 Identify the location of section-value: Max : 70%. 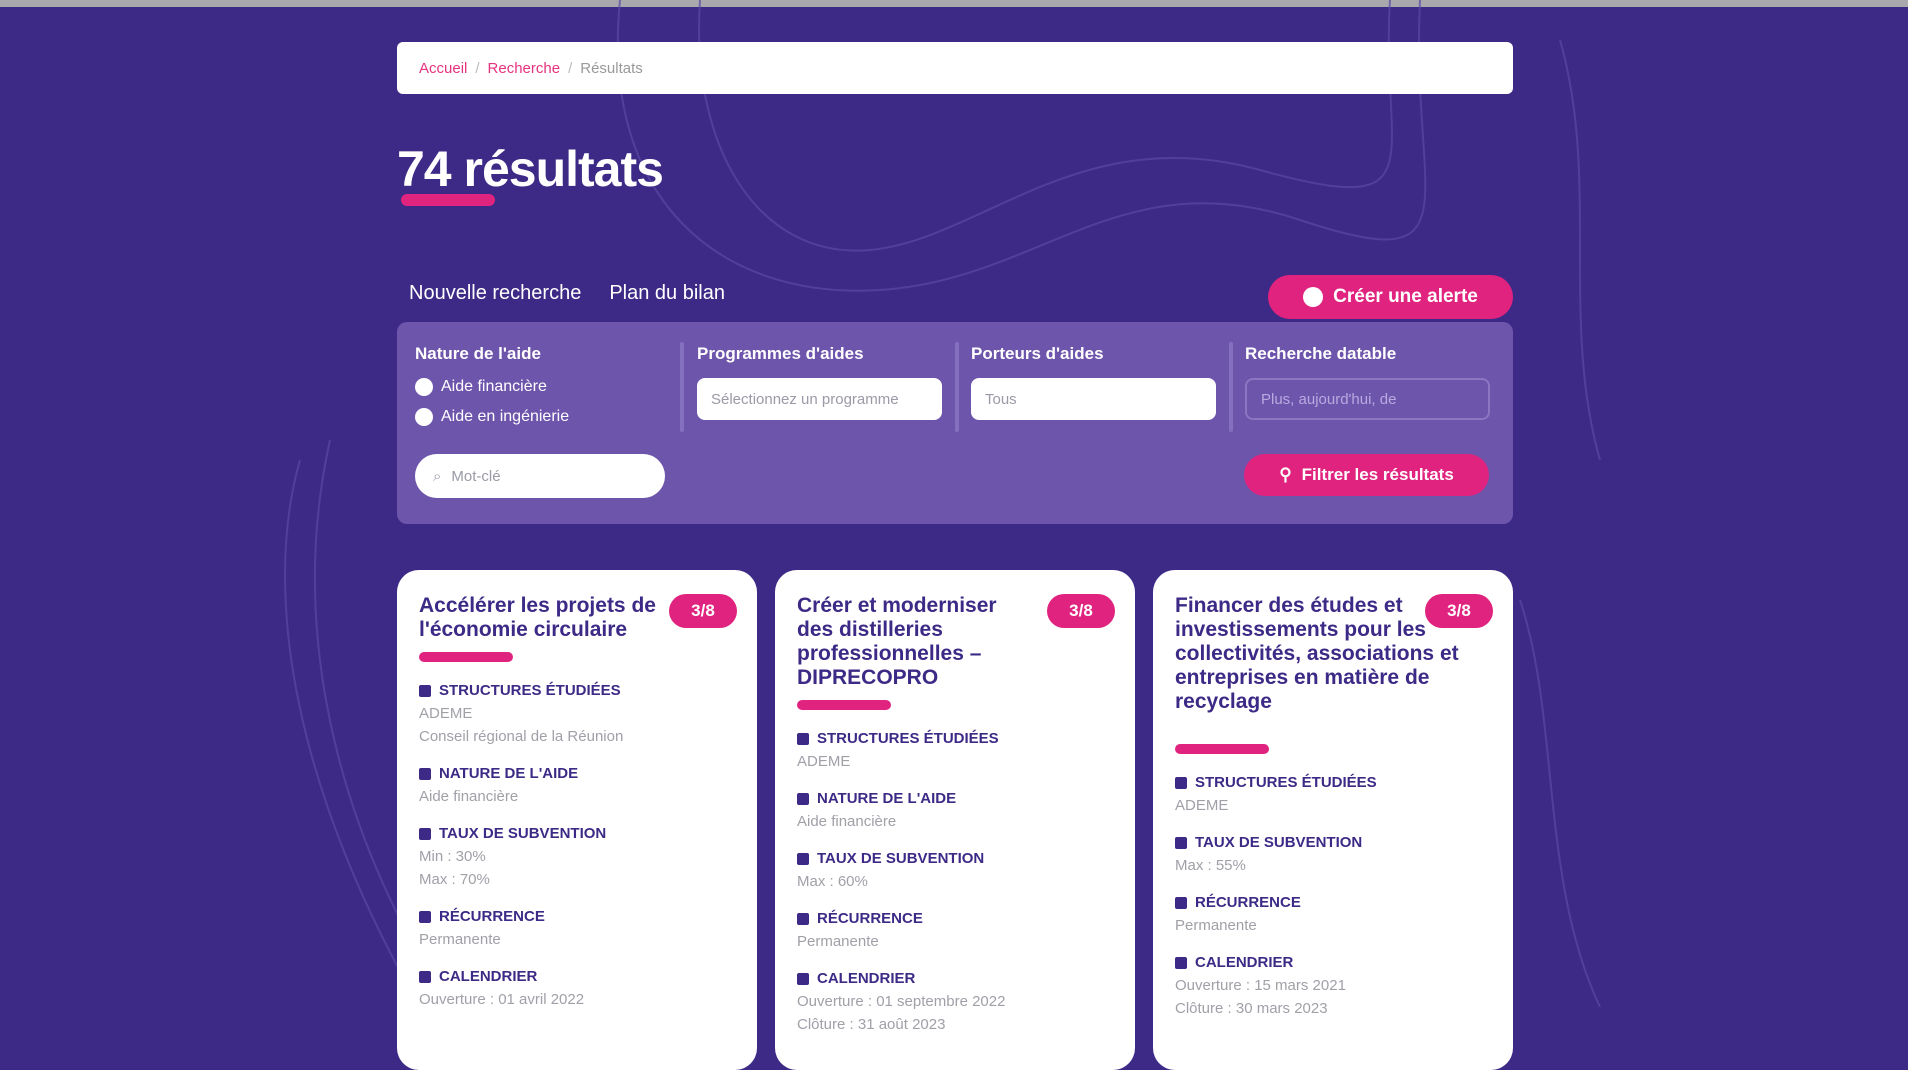
(454, 879).